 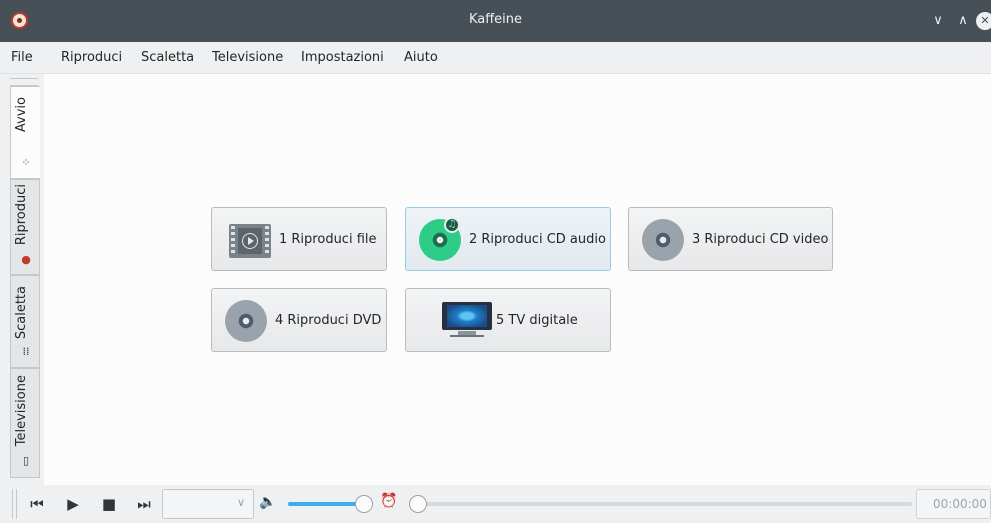 What do you see at coordinates (953, 504) in the screenshot?
I see `time-display: 00:00:00` at bounding box center [953, 504].